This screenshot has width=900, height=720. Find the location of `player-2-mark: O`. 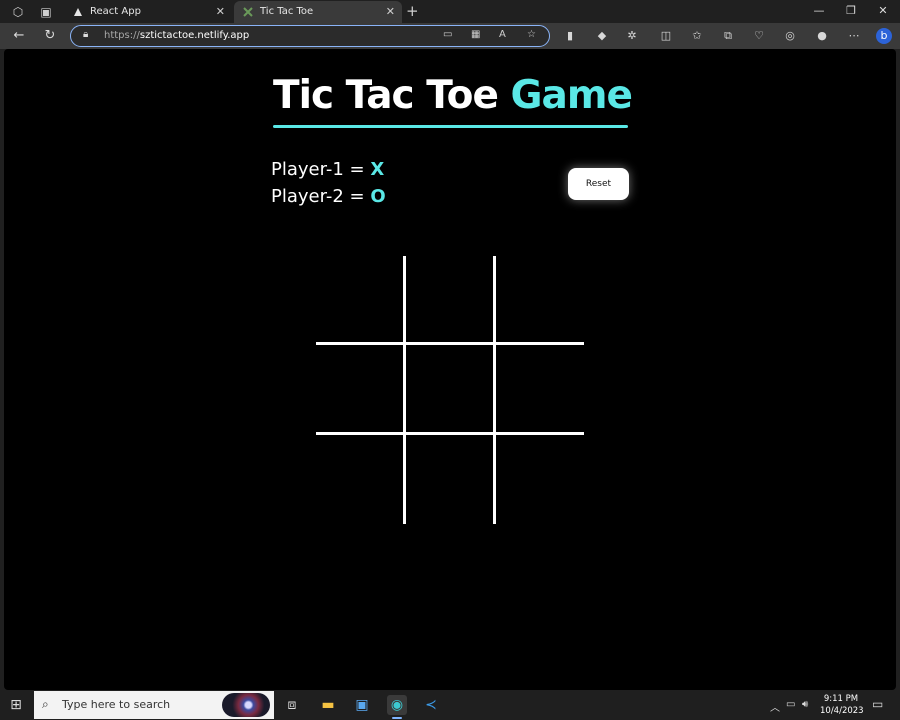

player-2-mark: O is located at coordinates (378, 196).